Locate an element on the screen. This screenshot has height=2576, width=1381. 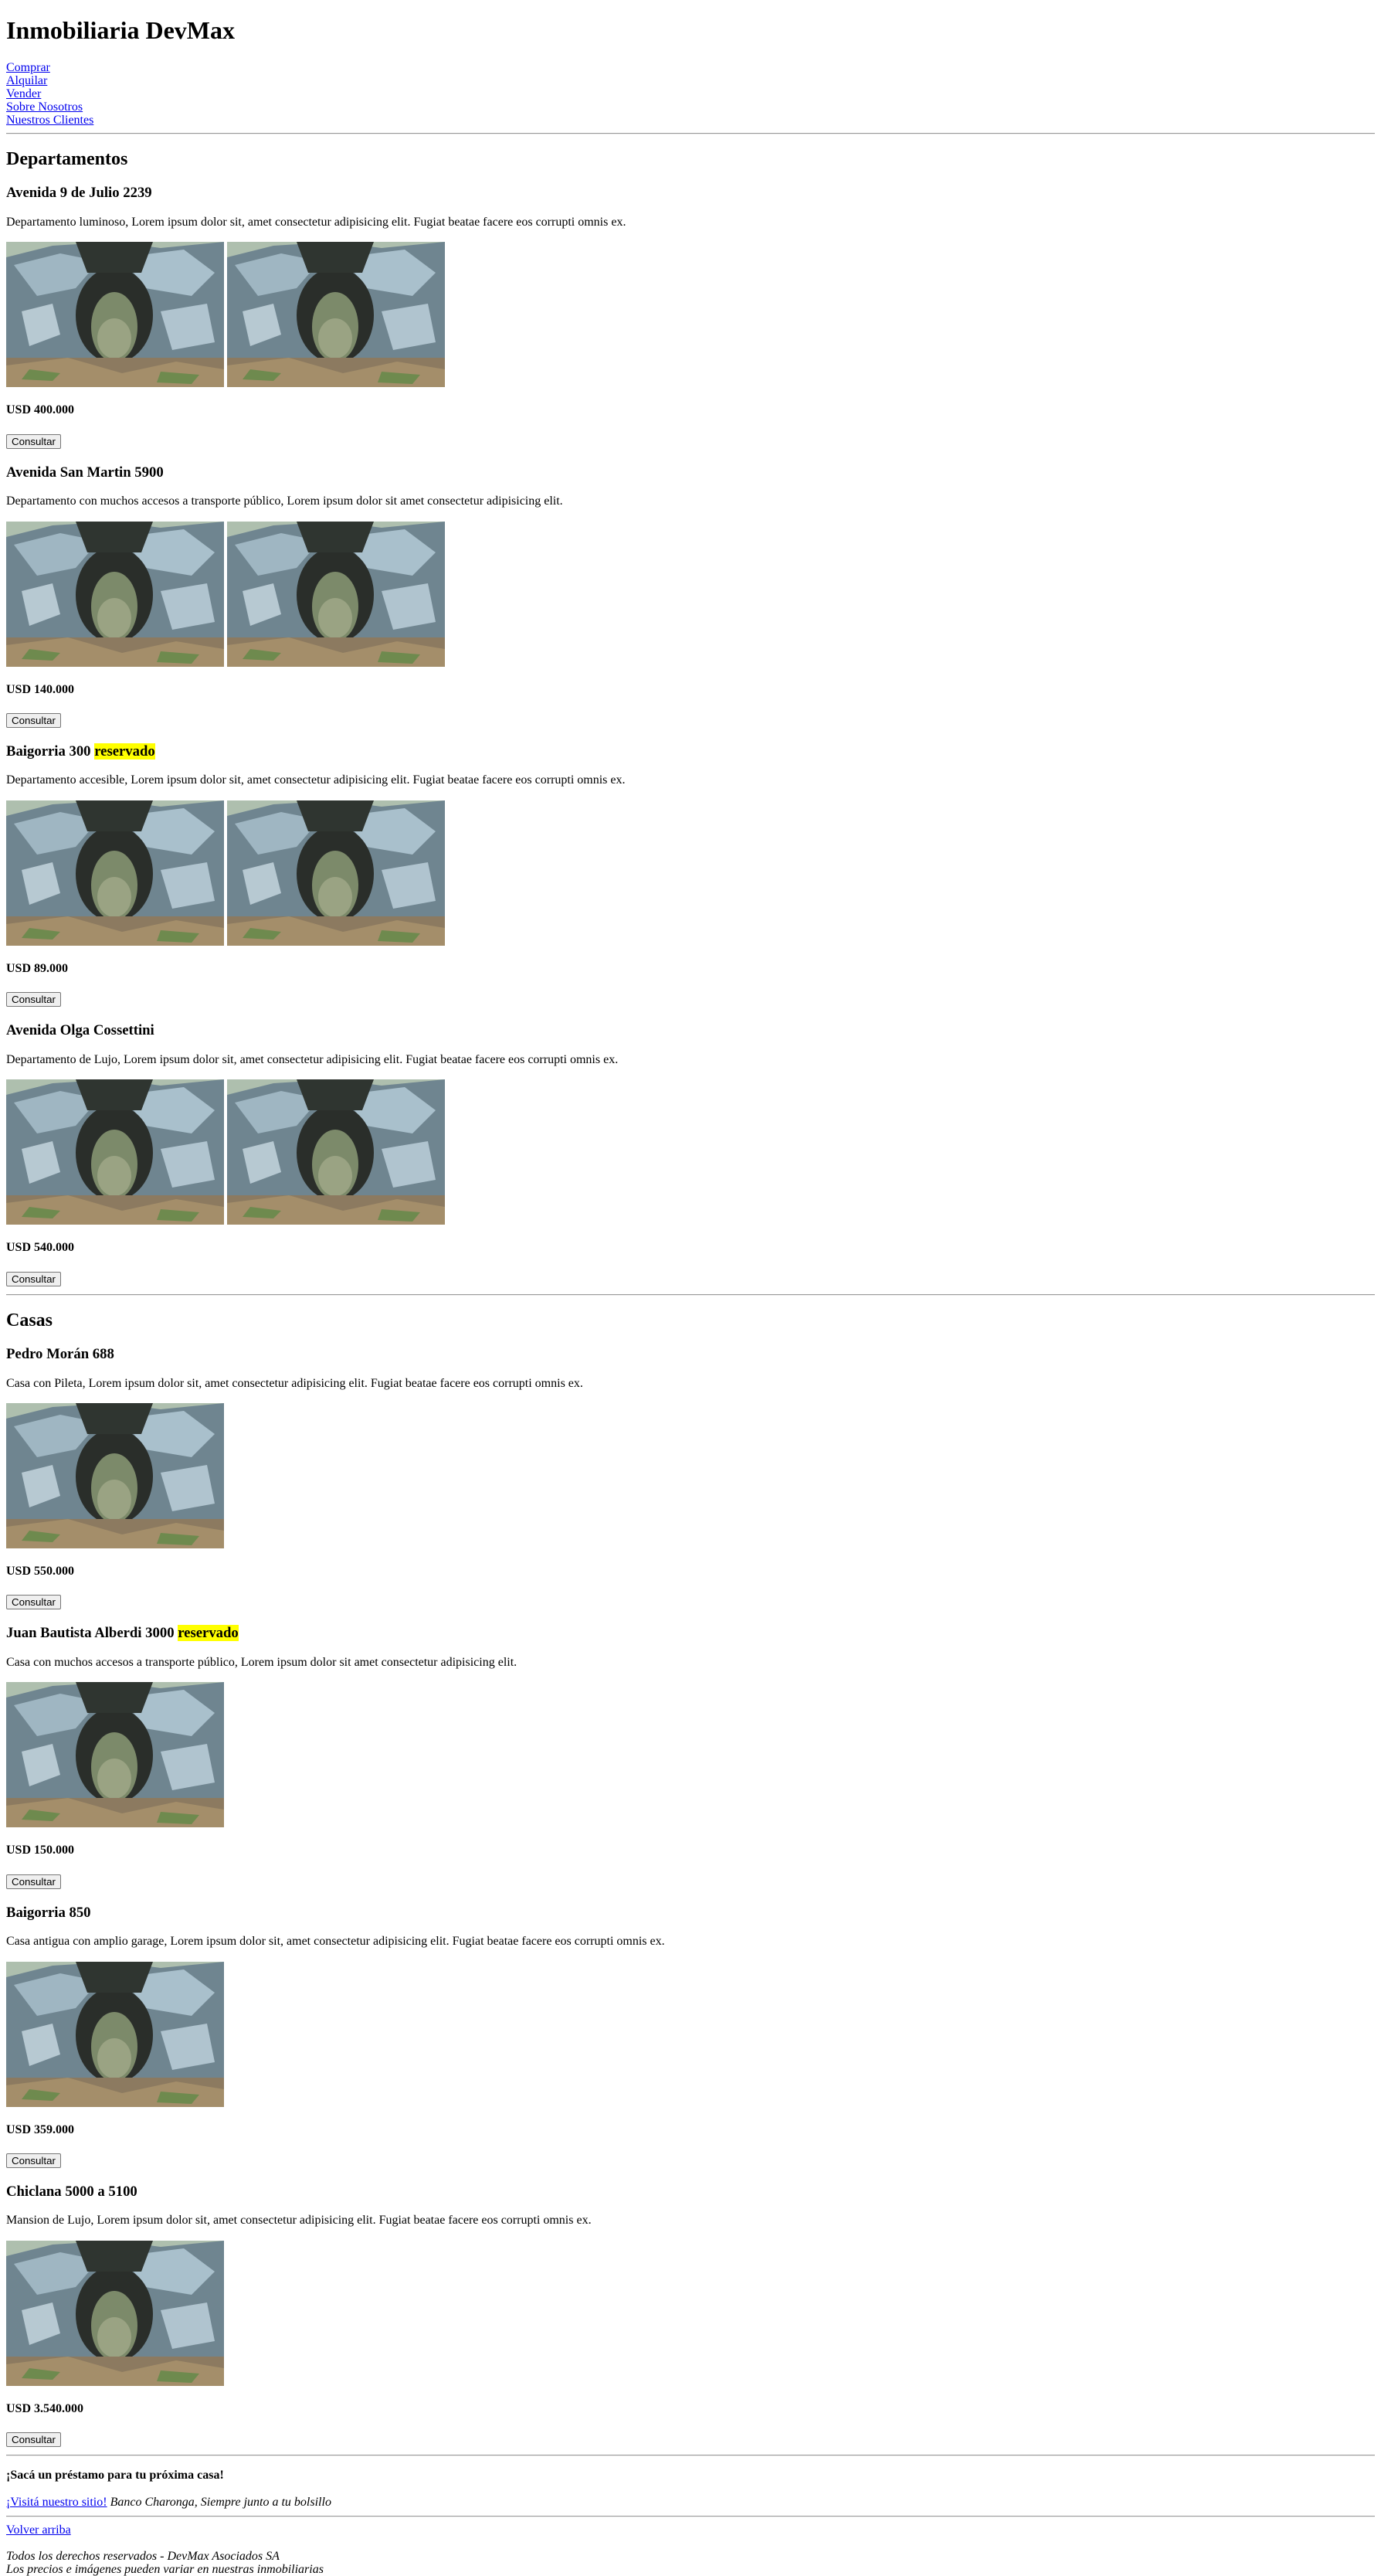
property-name: Avenida 9 de Julio 2239 is located at coordinates (79, 193).